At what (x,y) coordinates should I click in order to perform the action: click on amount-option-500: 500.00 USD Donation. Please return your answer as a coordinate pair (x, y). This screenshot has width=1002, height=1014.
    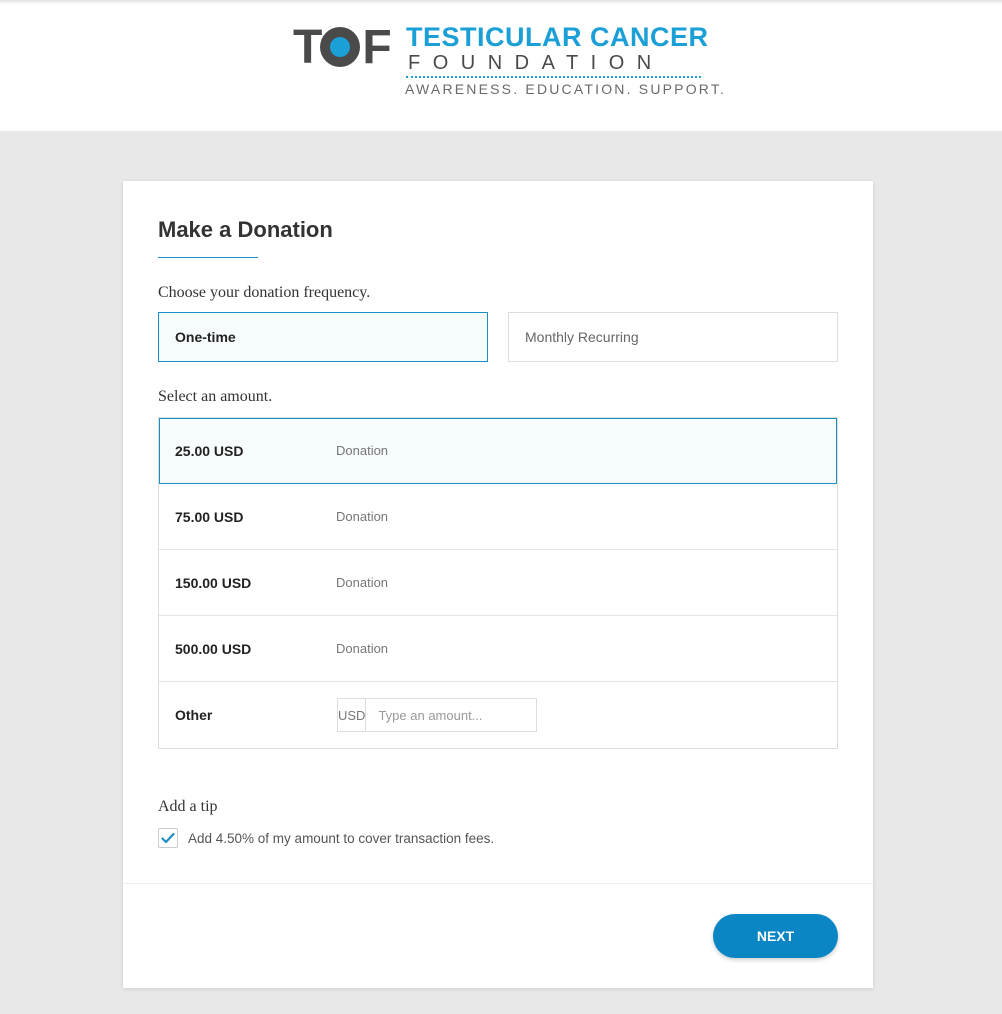
    Looking at the image, I should click on (498, 649).